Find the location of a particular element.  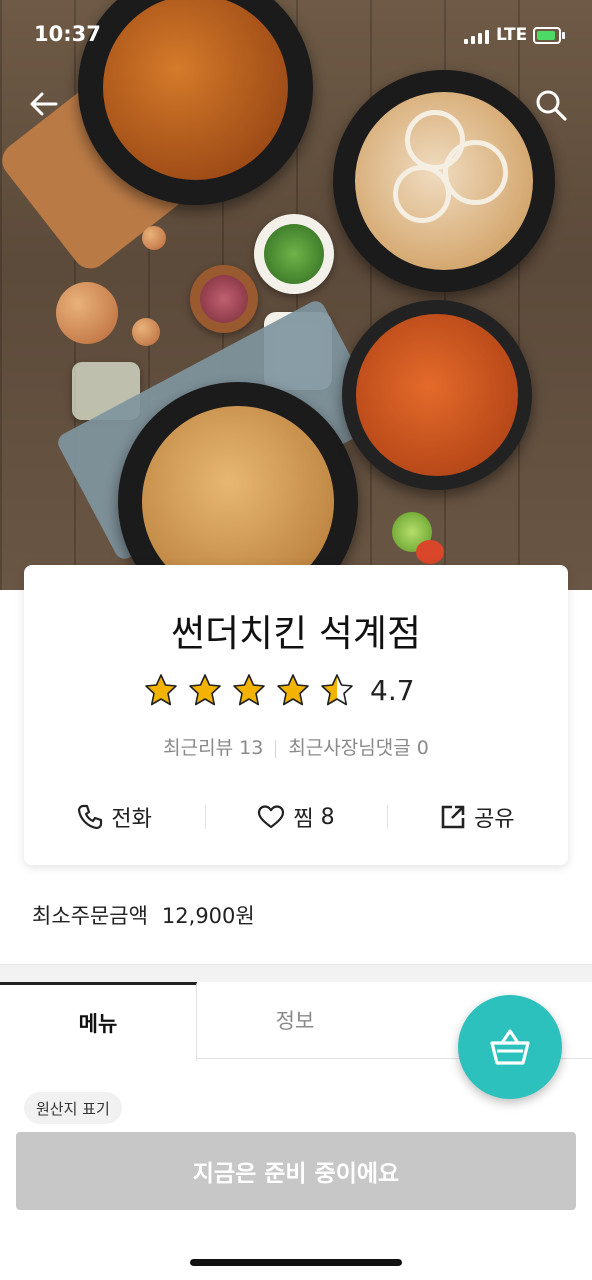

shallot is located at coordinates (146, 332).